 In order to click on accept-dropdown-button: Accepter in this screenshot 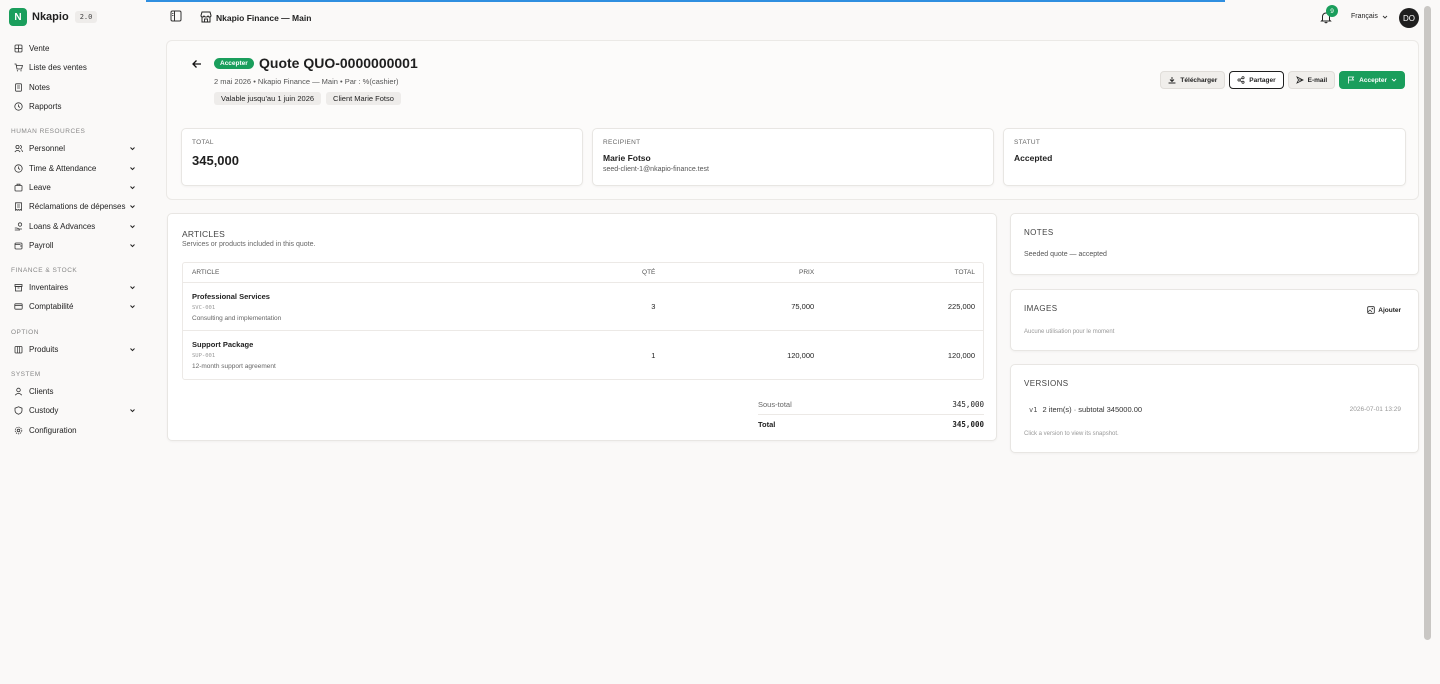, I will do `click(1372, 80)`.